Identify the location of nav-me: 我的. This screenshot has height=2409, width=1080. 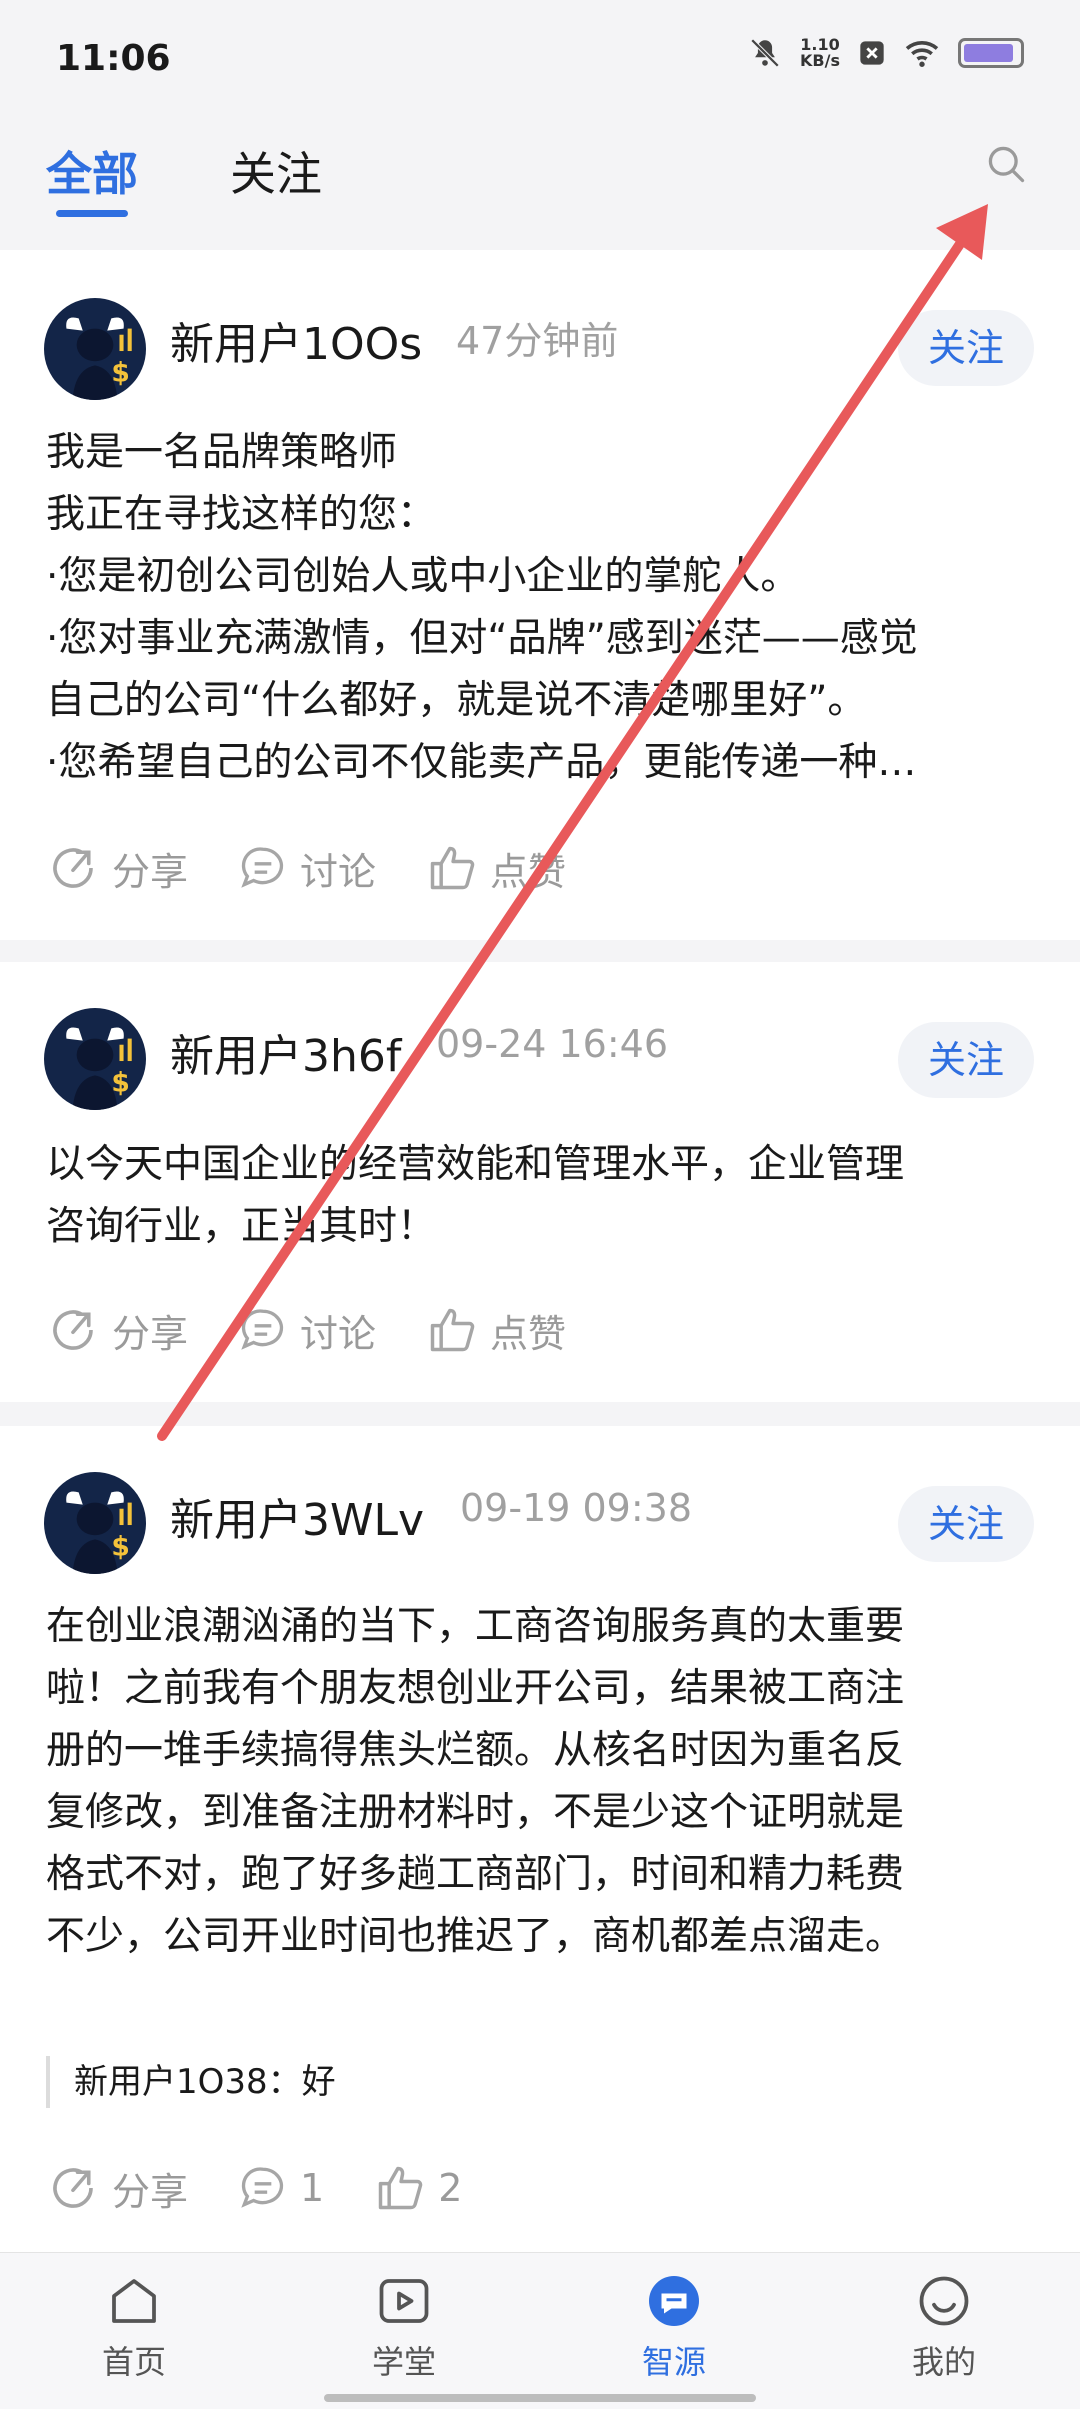
(944, 2327).